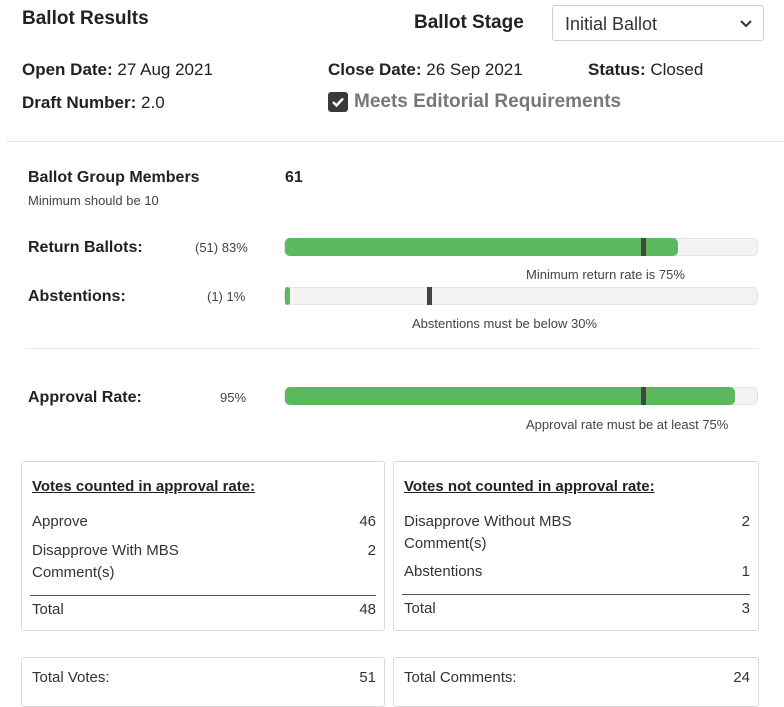 The image size is (784, 707). I want to click on status-label: Status:, so click(617, 69).